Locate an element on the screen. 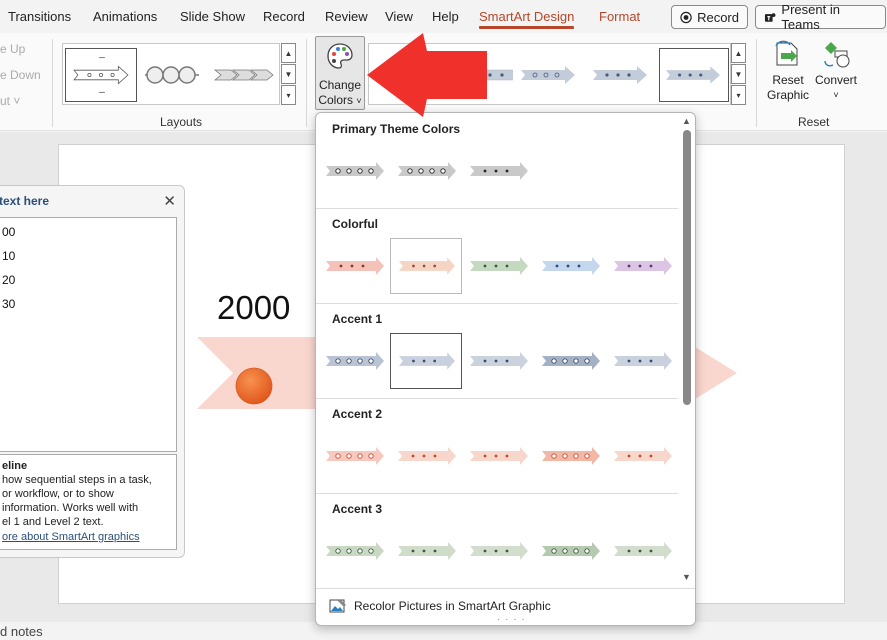 Image resolution: width=887 pixels, height=640 pixels. tab-help: Help is located at coordinates (445, 16).